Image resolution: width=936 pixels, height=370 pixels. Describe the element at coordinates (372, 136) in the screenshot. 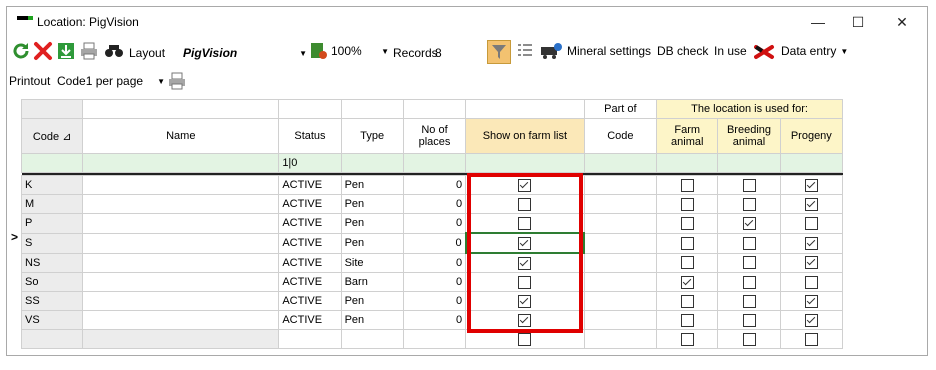

I see `col-header-type: Type` at that location.